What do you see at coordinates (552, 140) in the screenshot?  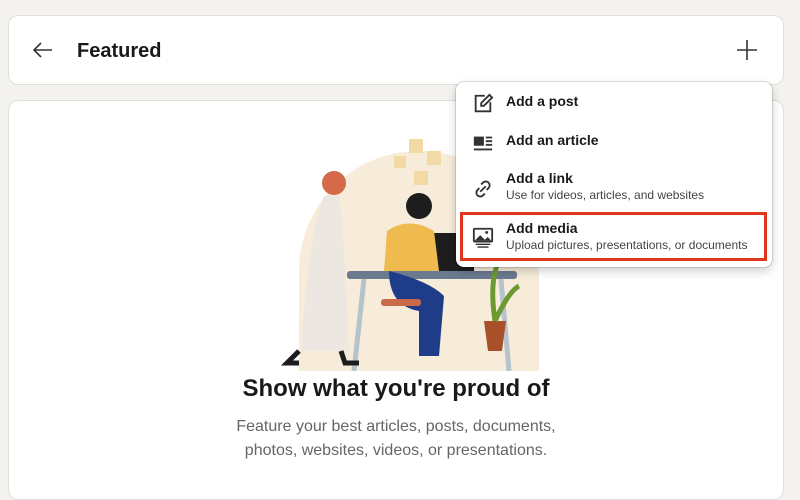 I see `menu-item-label: Add an article` at bounding box center [552, 140].